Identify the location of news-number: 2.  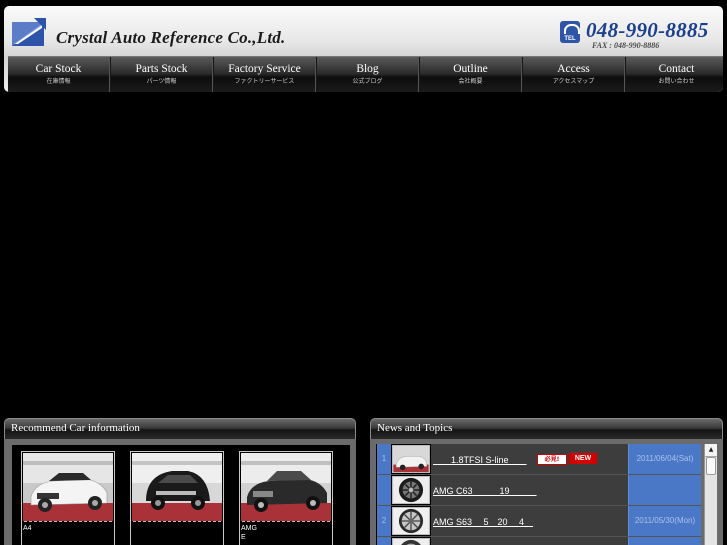
(384, 521).